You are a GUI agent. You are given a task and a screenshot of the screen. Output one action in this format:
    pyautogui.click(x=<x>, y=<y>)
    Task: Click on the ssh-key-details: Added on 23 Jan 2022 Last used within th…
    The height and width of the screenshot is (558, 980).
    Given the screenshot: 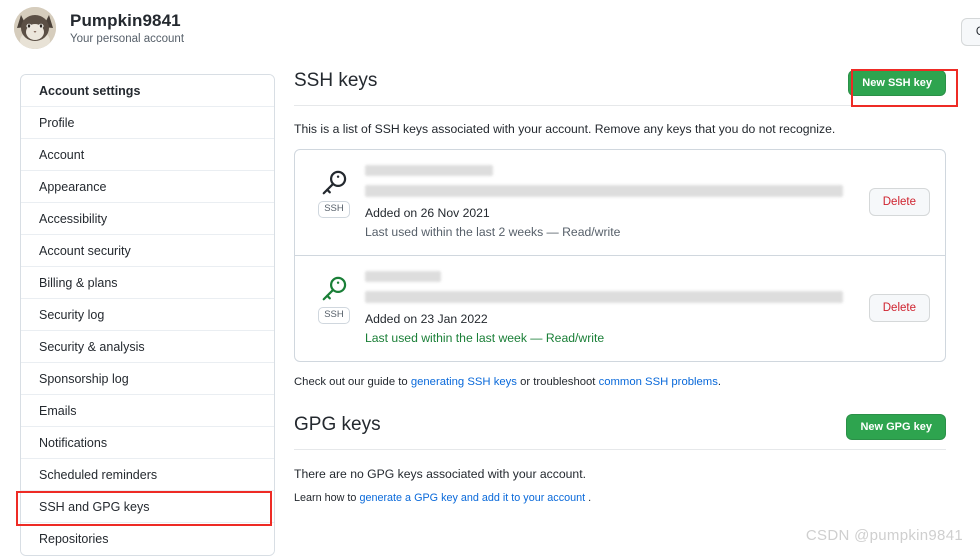 What is the action you would take?
    pyautogui.click(x=613, y=308)
    